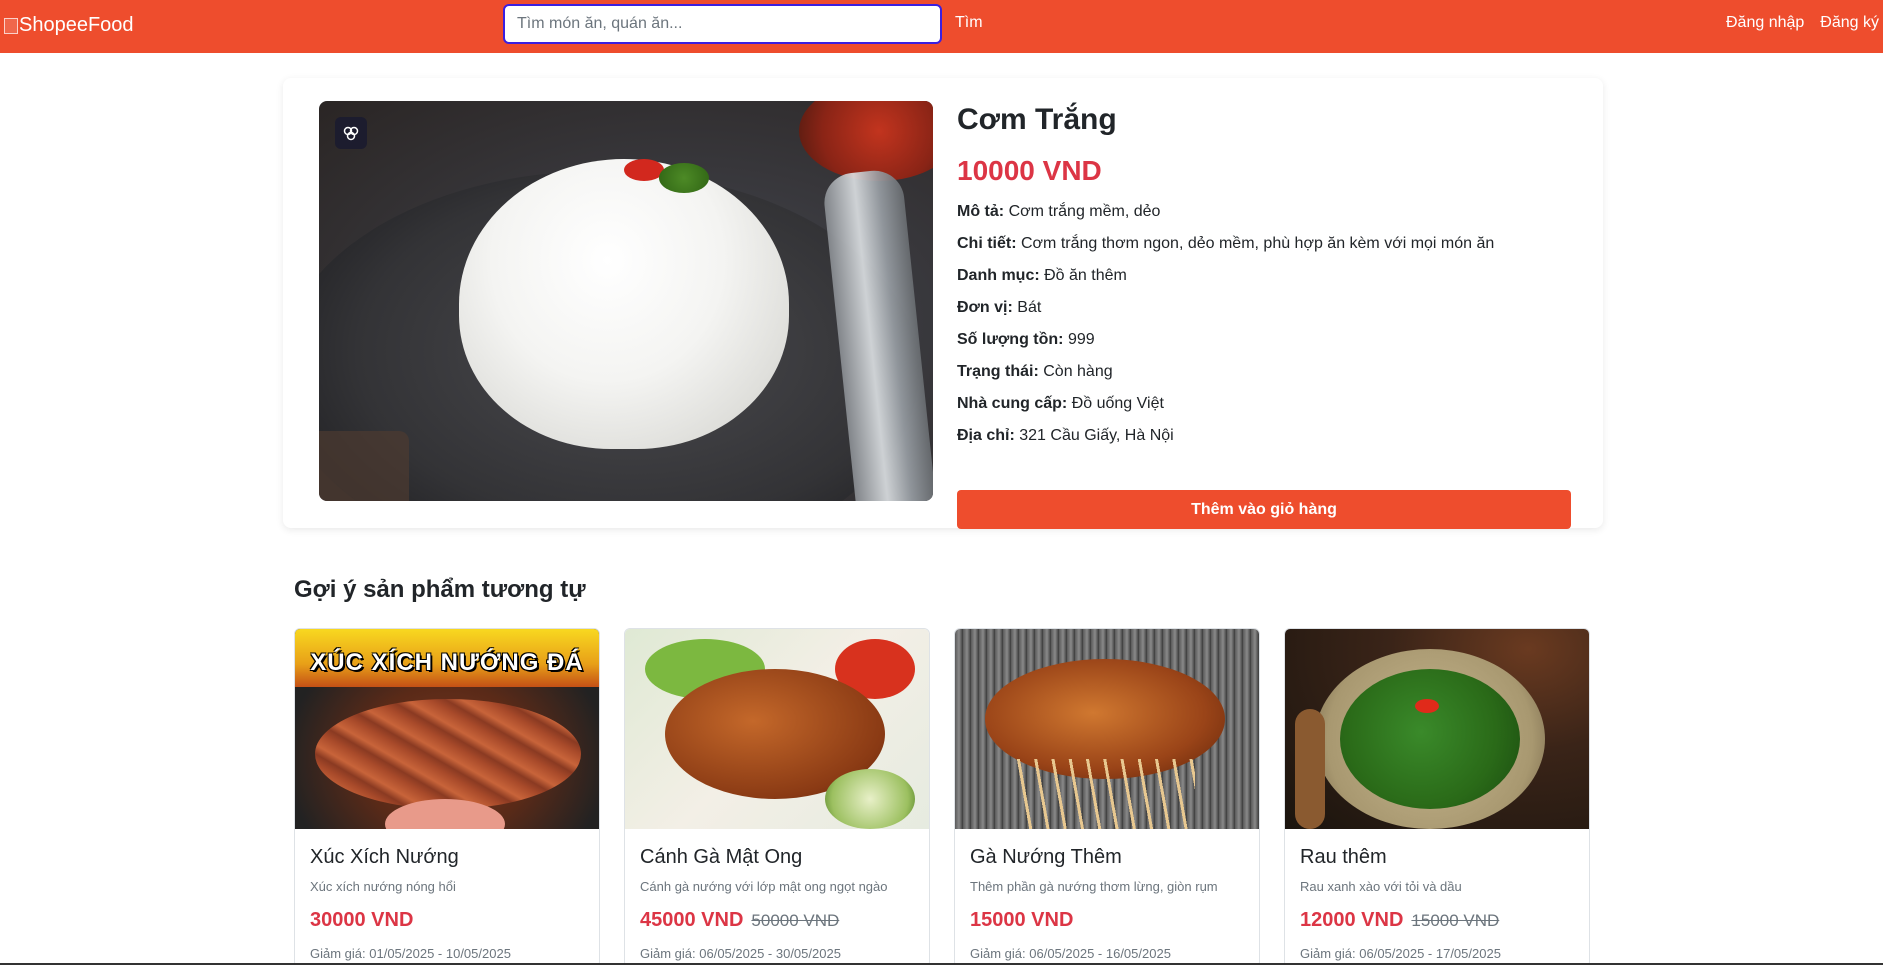  What do you see at coordinates (447, 920) in the screenshot?
I see `product-card-price-row: 30000 VND` at bounding box center [447, 920].